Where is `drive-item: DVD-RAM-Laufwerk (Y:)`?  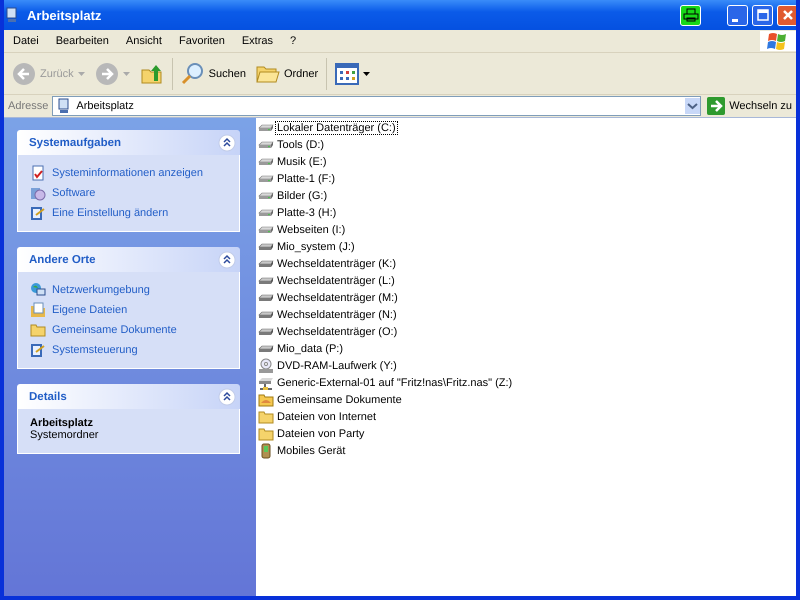
drive-item: DVD-RAM-Laufwerk (Y:) is located at coordinates (337, 365).